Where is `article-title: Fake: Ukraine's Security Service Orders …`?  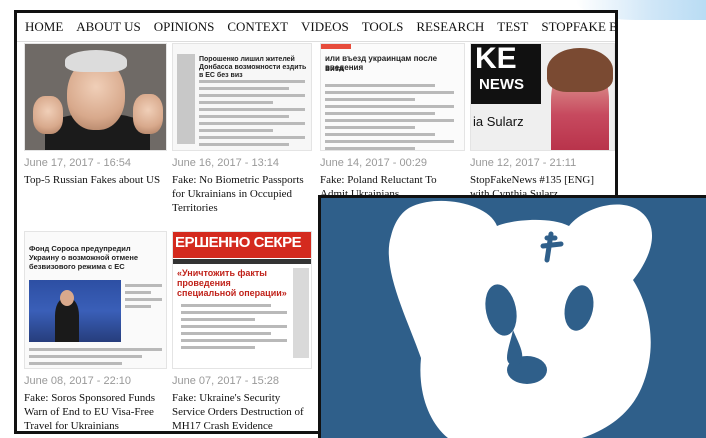
article-title: Fake: Ukraine's Security Service Orders … is located at coordinates (242, 411).